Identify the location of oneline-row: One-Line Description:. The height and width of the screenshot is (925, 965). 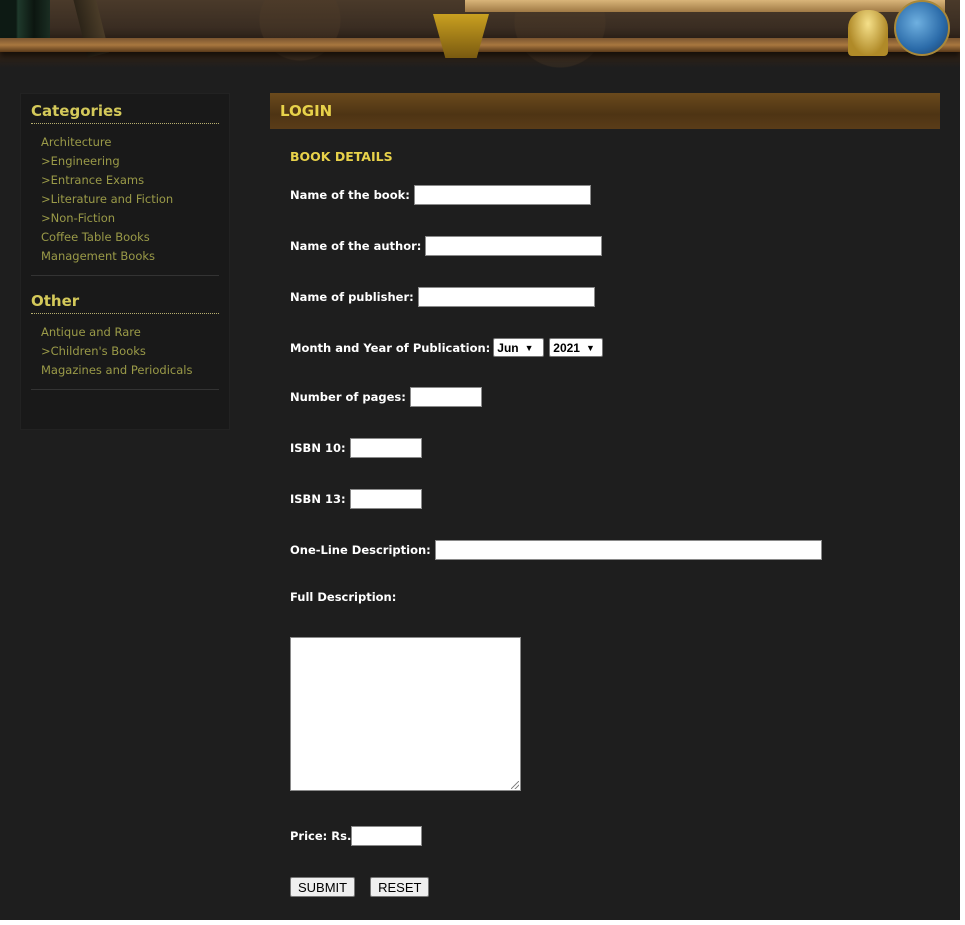
(556, 550).